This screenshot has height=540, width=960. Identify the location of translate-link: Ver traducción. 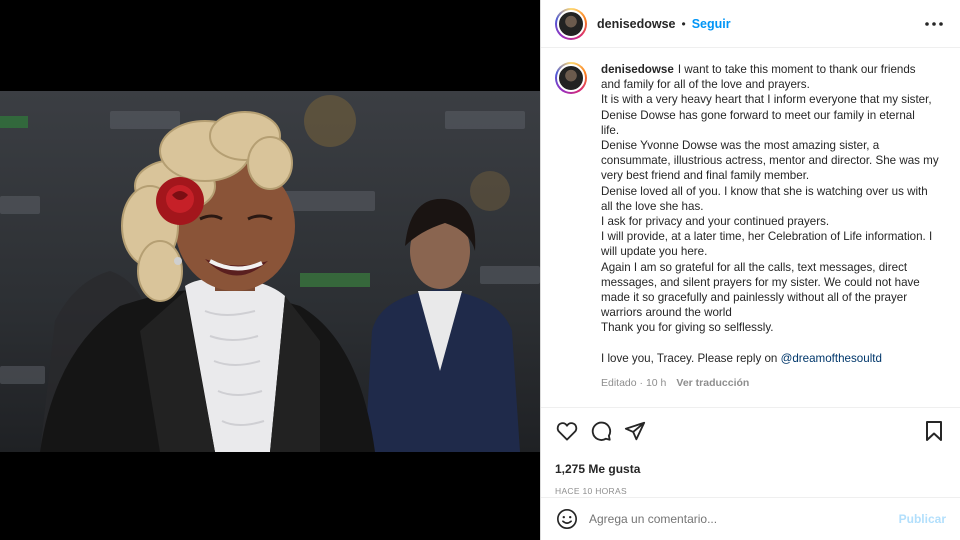
(712, 383).